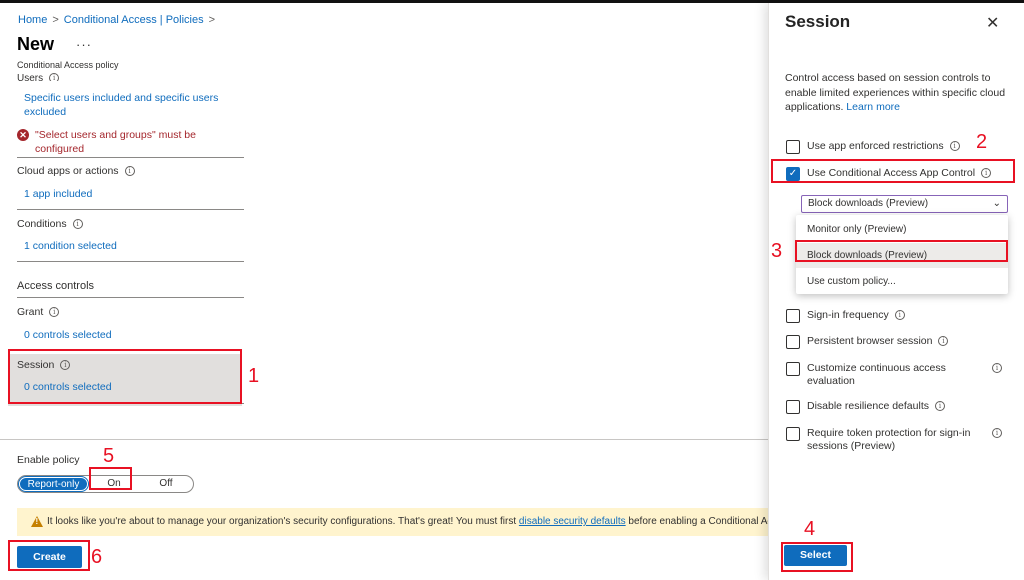 Image resolution: width=1024 pixels, height=580 pixels. I want to click on annotation-number: 2, so click(982, 142).